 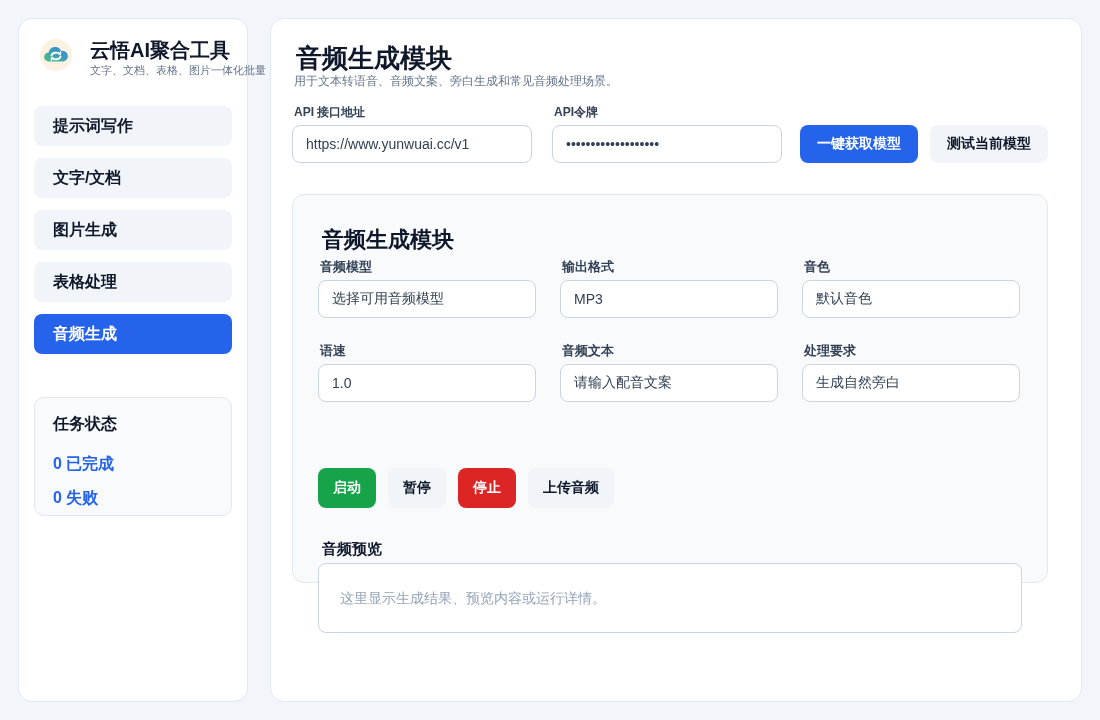 I want to click on task-count-text: 0 已完成, so click(x=84, y=464).